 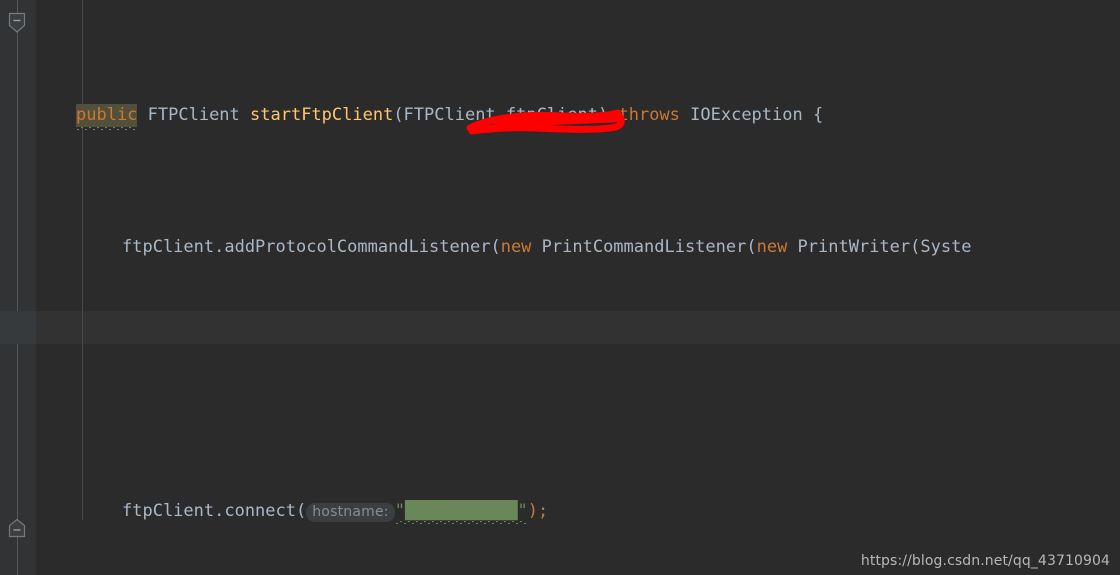 I want to click on line4-connect-call: ftpClient.connect(, so click(x=214, y=511).